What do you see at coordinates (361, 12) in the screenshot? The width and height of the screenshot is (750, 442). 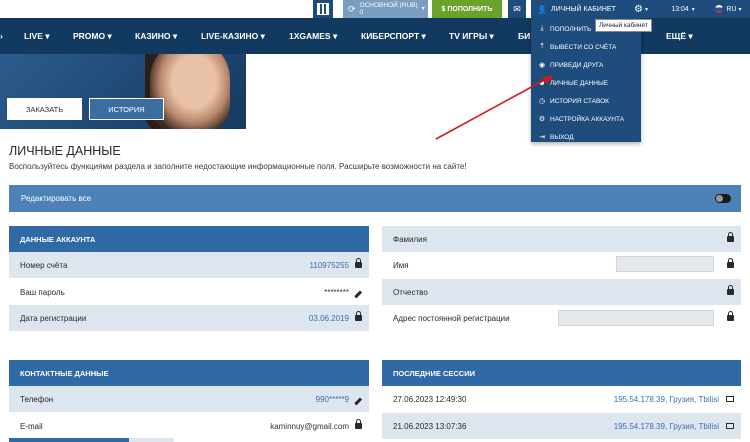 I see `balance-value: 0` at bounding box center [361, 12].